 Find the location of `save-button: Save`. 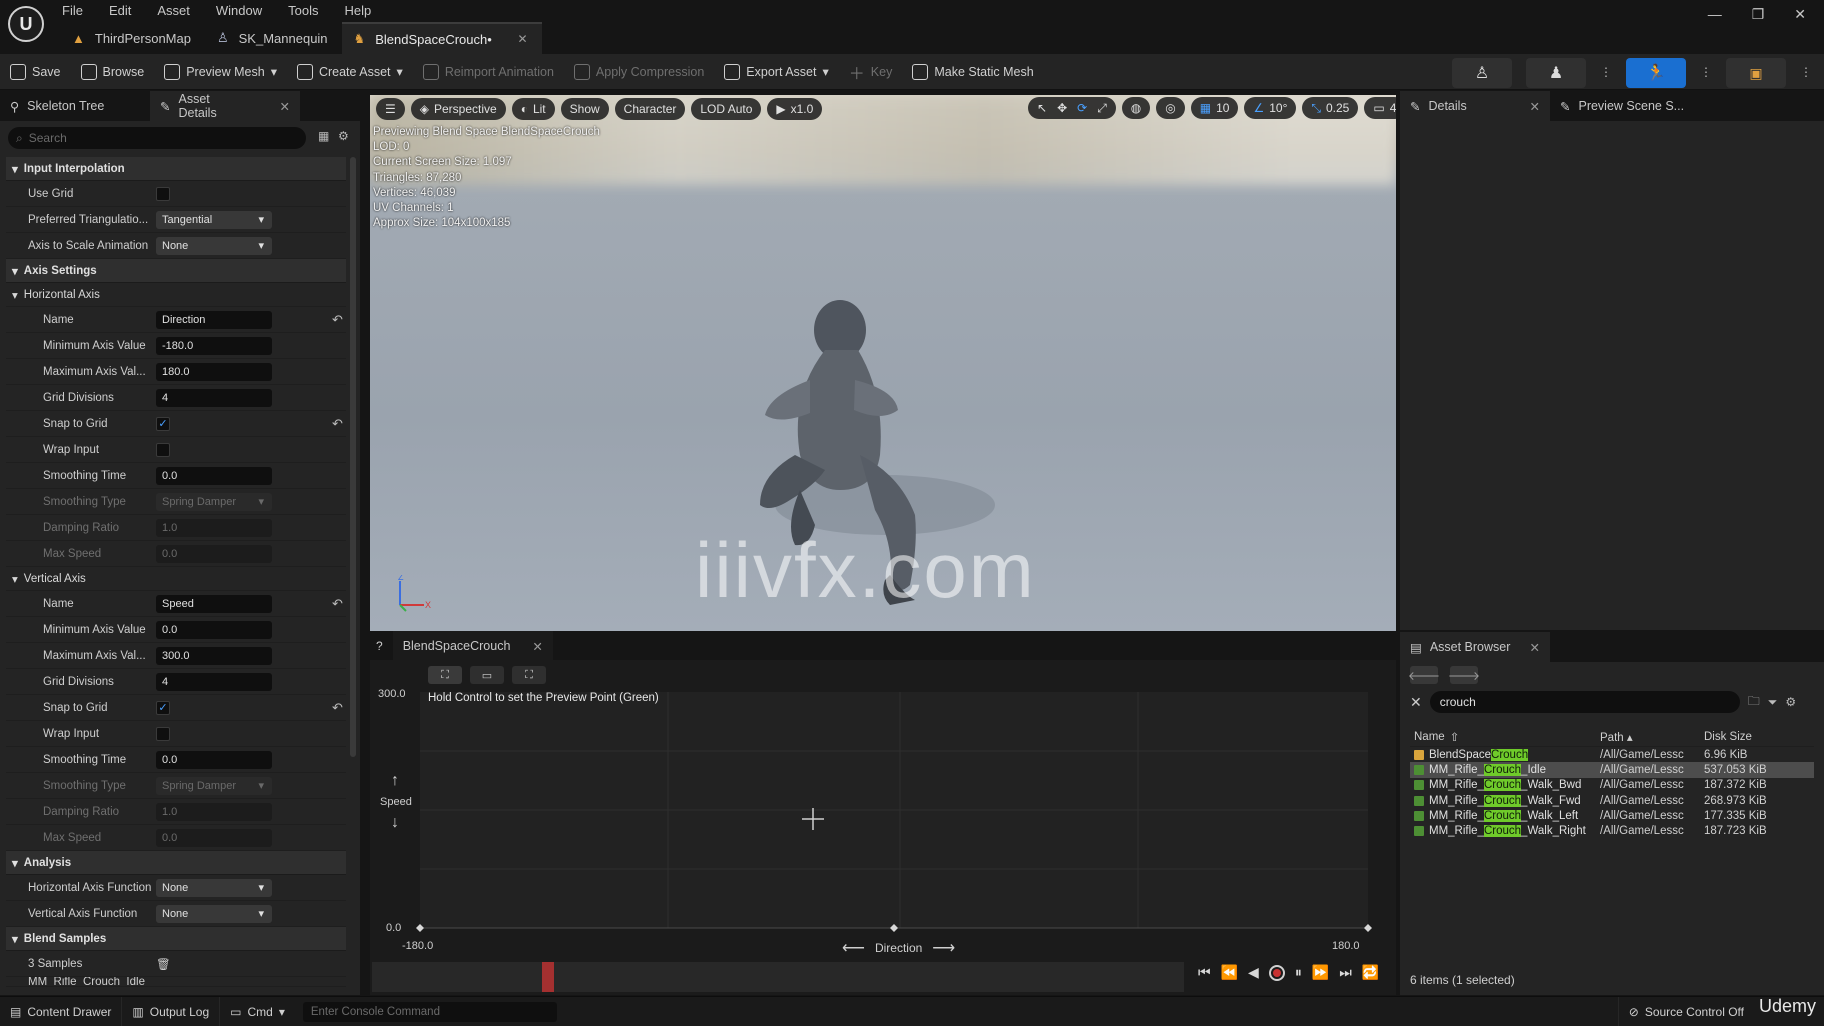

save-button: Save is located at coordinates (35, 72).